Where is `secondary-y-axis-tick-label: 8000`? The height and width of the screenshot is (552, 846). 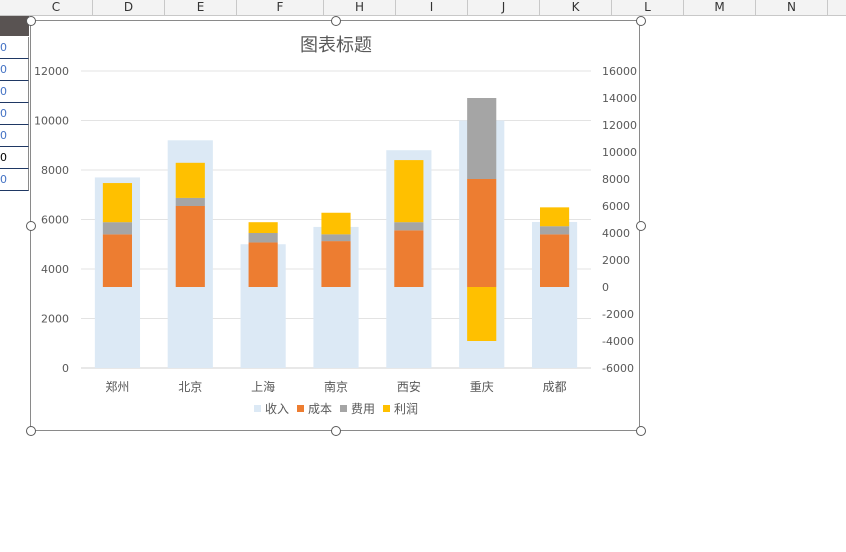
secondary-y-axis-tick-label: 8000 is located at coordinates (616, 179).